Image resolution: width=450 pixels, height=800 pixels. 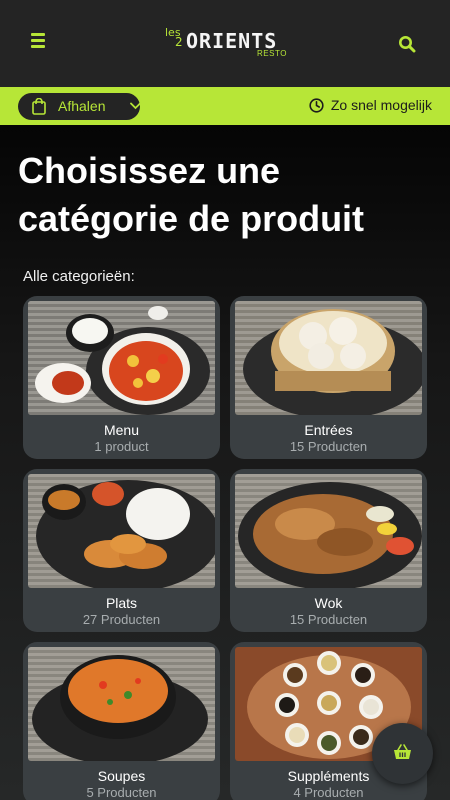 I want to click on category-card-menu: Menu 1 product, so click(x=121, y=377).